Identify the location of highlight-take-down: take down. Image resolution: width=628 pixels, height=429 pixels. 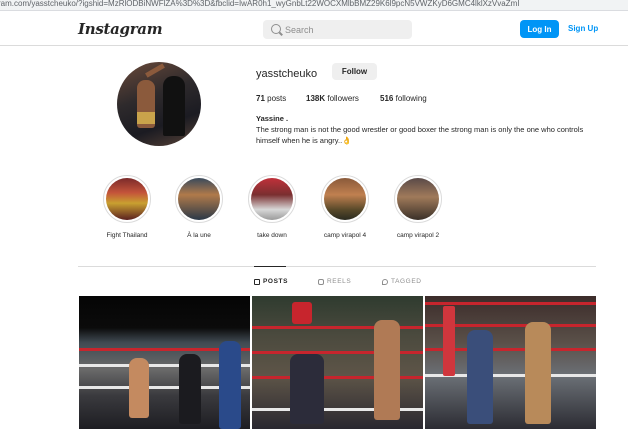
(272, 207).